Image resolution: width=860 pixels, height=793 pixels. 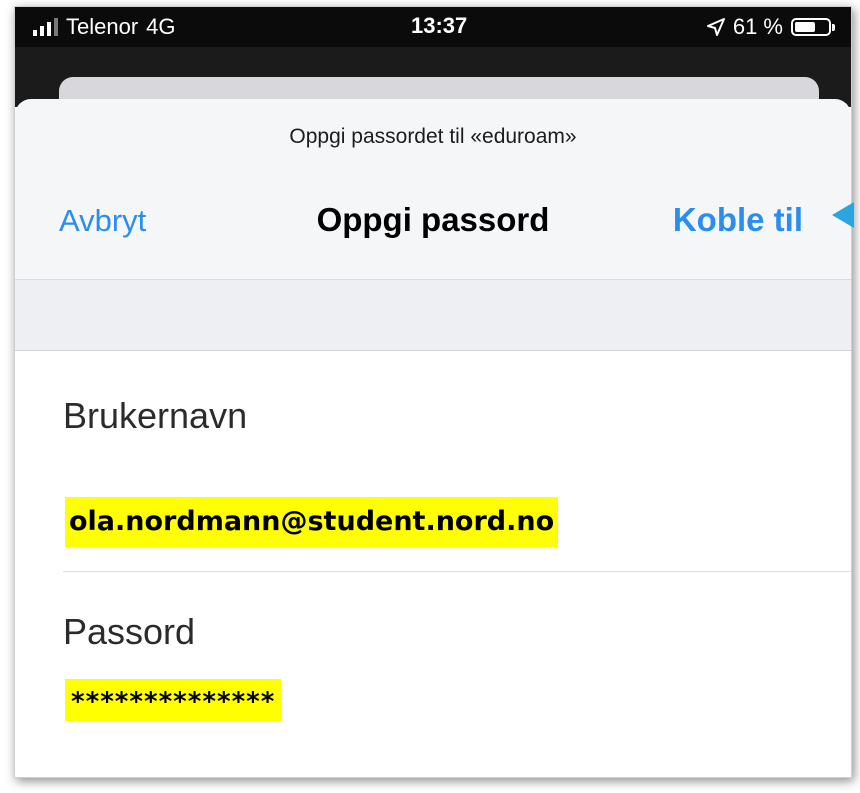 I want to click on signal-icon, so click(x=45, y=27).